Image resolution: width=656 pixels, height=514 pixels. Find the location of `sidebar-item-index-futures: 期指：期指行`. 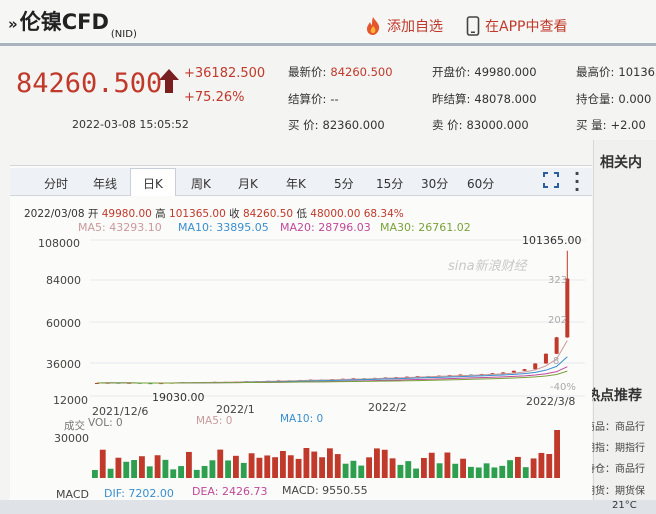

sidebar-item-index-futures: 期指：期指行 is located at coordinates (615, 446).